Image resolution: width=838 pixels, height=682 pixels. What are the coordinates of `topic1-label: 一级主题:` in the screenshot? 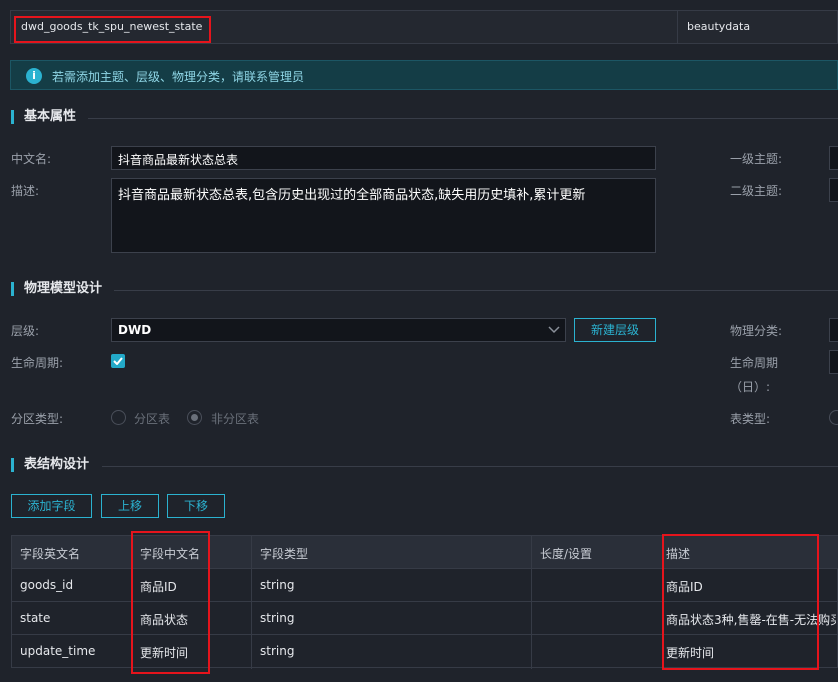 It's located at (756, 159).